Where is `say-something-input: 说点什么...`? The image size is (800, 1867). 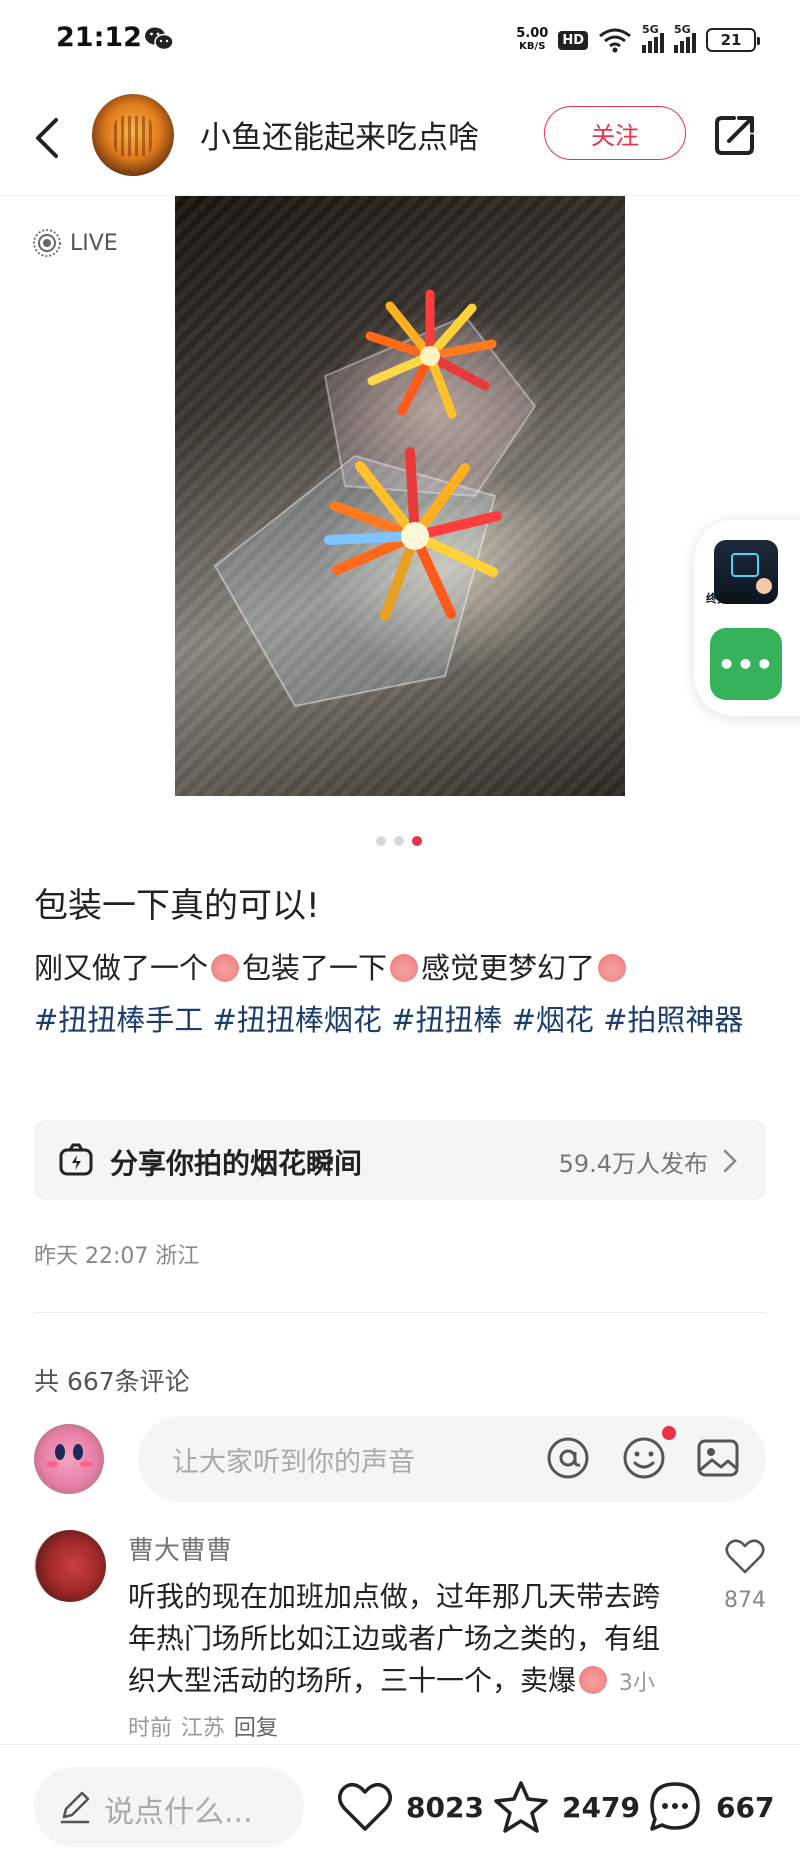 say-something-input: 说点什么... is located at coordinates (169, 1807).